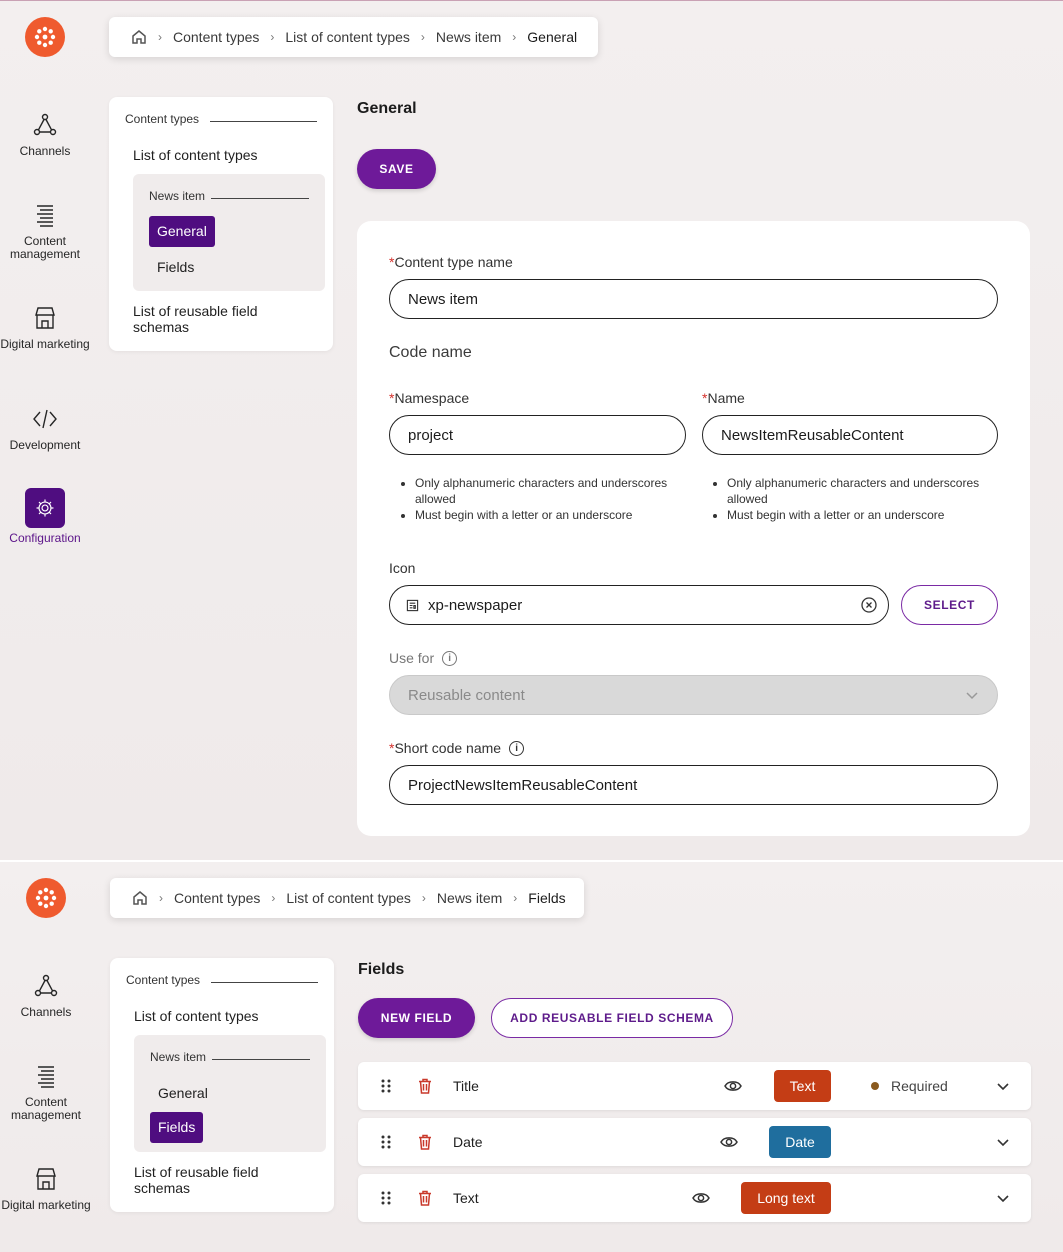  What do you see at coordinates (537, 435) in the screenshot?
I see `namespace-input: project` at bounding box center [537, 435].